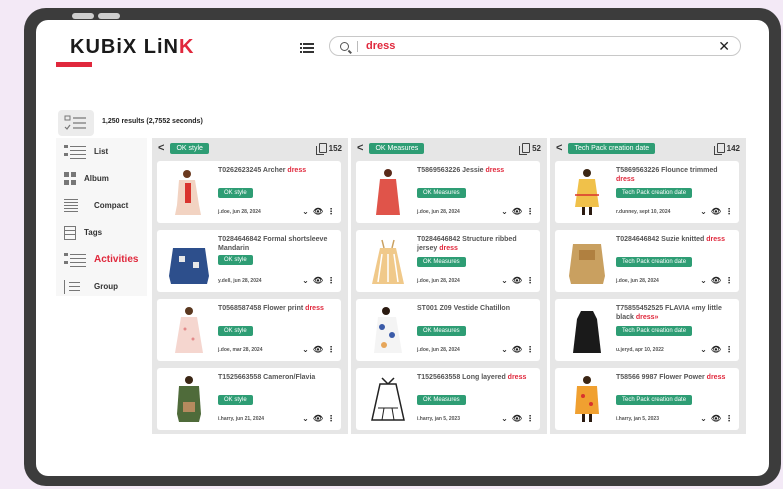 Image resolution: width=783 pixels, height=489 pixels. Describe the element at coordinates (726, 149) in the screenshot. I see `column-count: 142` at that location.